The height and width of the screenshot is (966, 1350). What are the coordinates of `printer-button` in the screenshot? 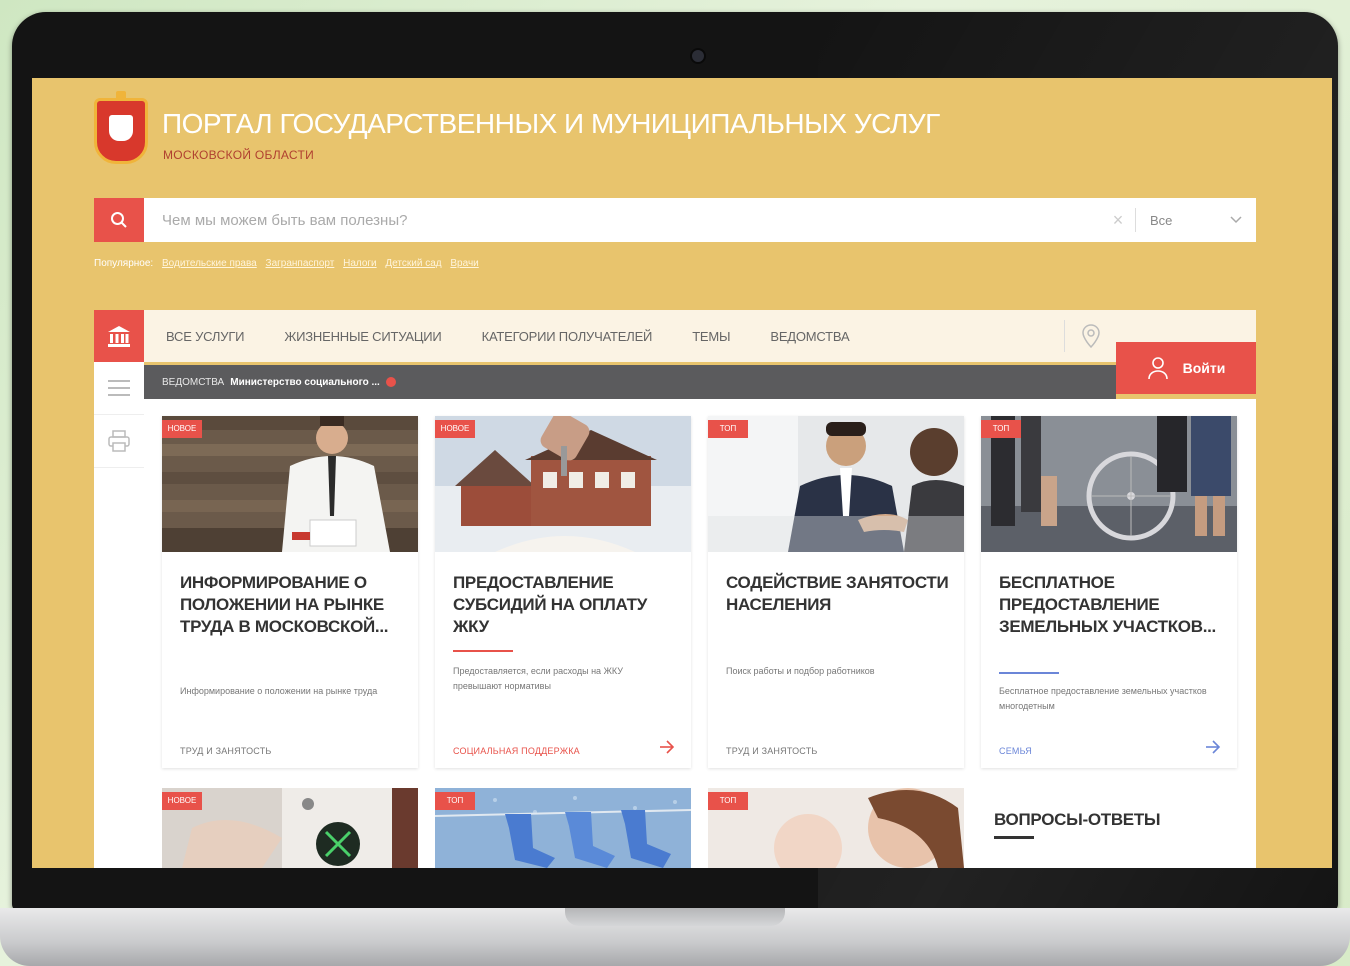 It's located at (119, 441).